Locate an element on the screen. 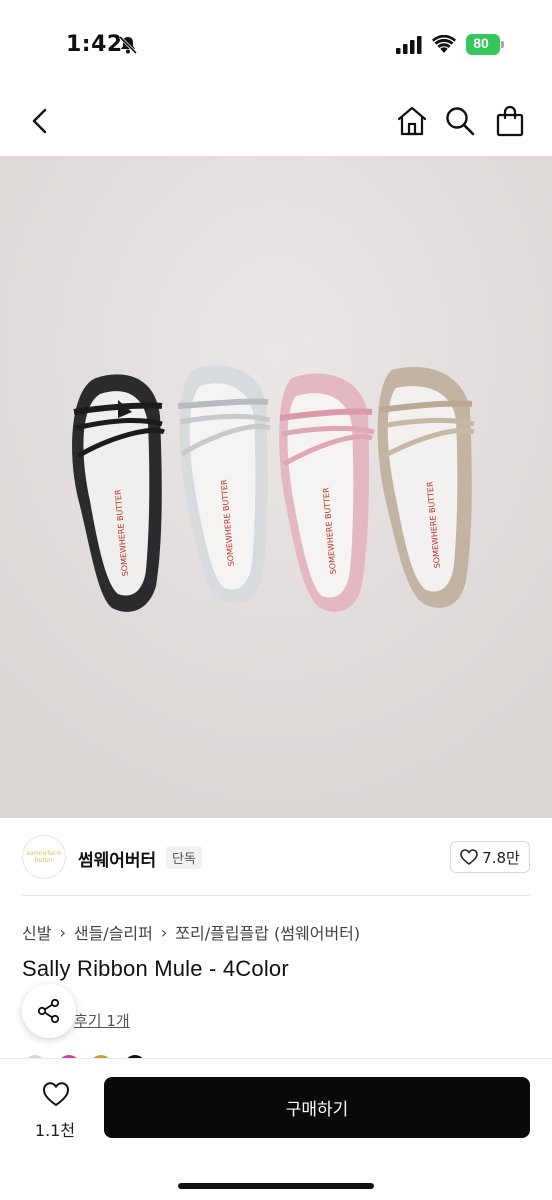  wifi-icon is located at coordinates (444, 44).